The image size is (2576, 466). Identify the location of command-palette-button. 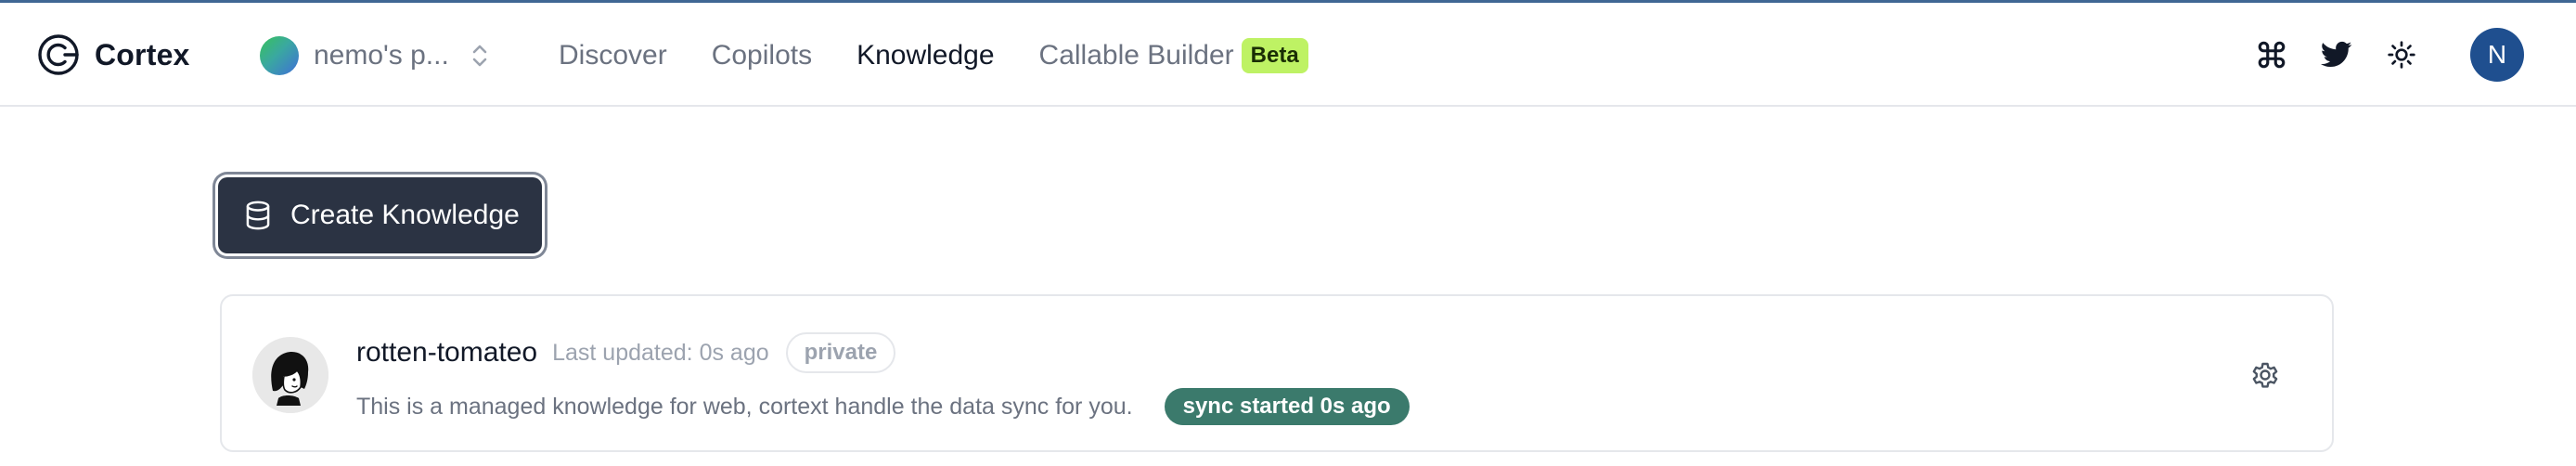
(2271, 54).